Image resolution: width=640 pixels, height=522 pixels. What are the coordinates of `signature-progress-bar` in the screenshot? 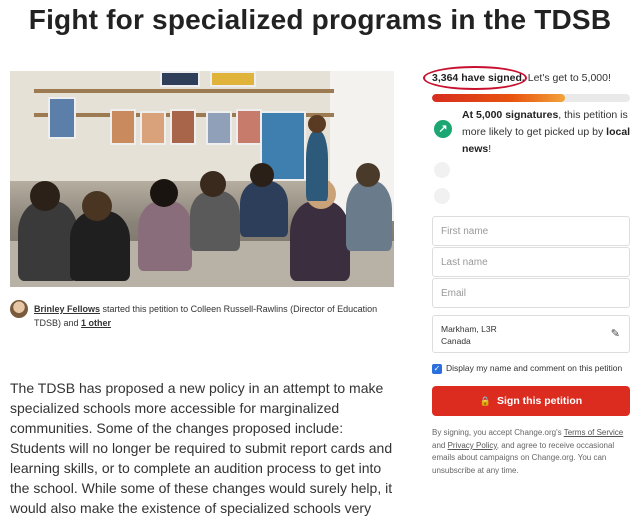 It's located at (531, 98).